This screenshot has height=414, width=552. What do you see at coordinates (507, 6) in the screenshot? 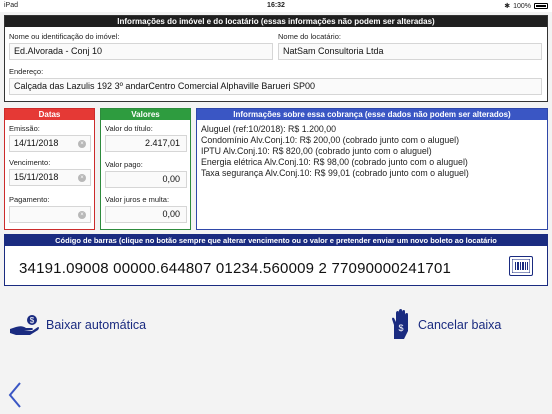
I see `bluetooth-icon: ✱` at bounding box center [507, 6].